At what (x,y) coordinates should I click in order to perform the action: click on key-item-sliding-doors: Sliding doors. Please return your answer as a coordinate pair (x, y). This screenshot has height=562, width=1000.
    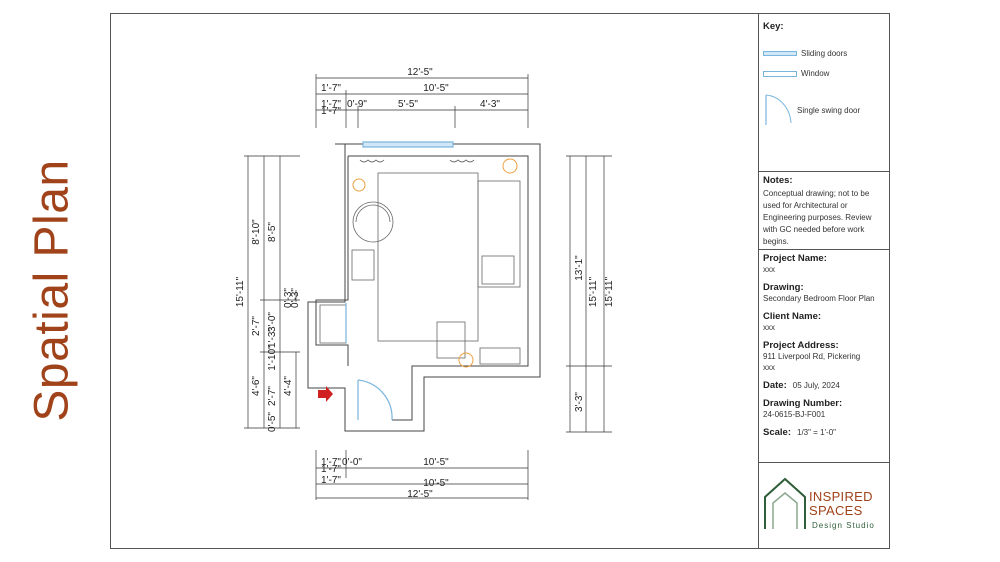
    Looking at the image, I should click on (805, 53).